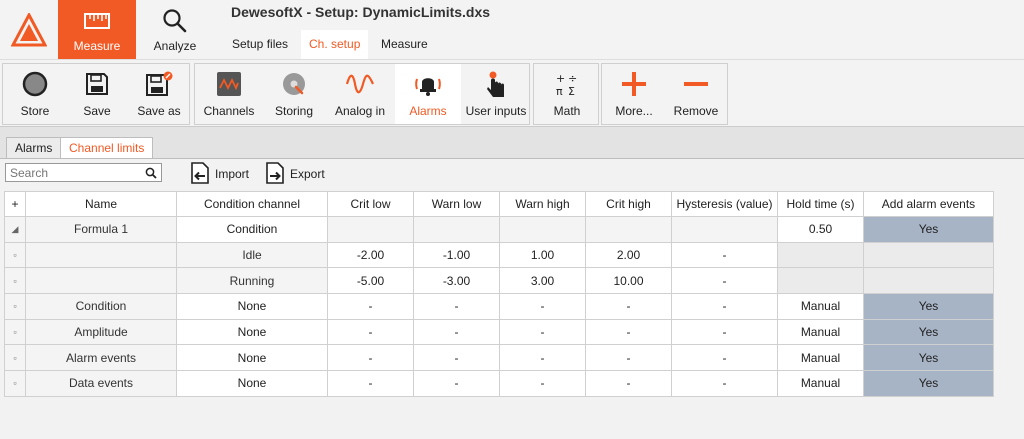  Describe the element at coordinates (496, 111) in the screenshot. I see `user-inputs-label: User inputs` at that location.